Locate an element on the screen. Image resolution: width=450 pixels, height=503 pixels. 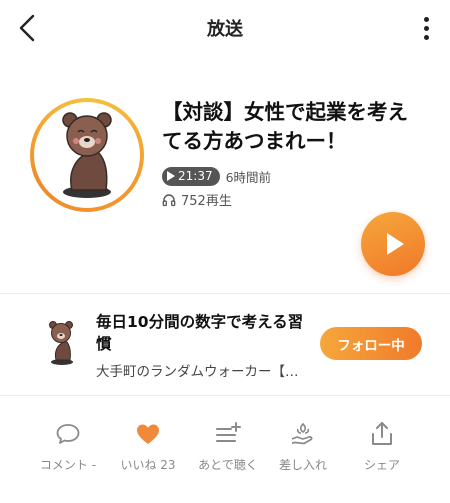
listen-later-icon is located at coordinates (228, 432).